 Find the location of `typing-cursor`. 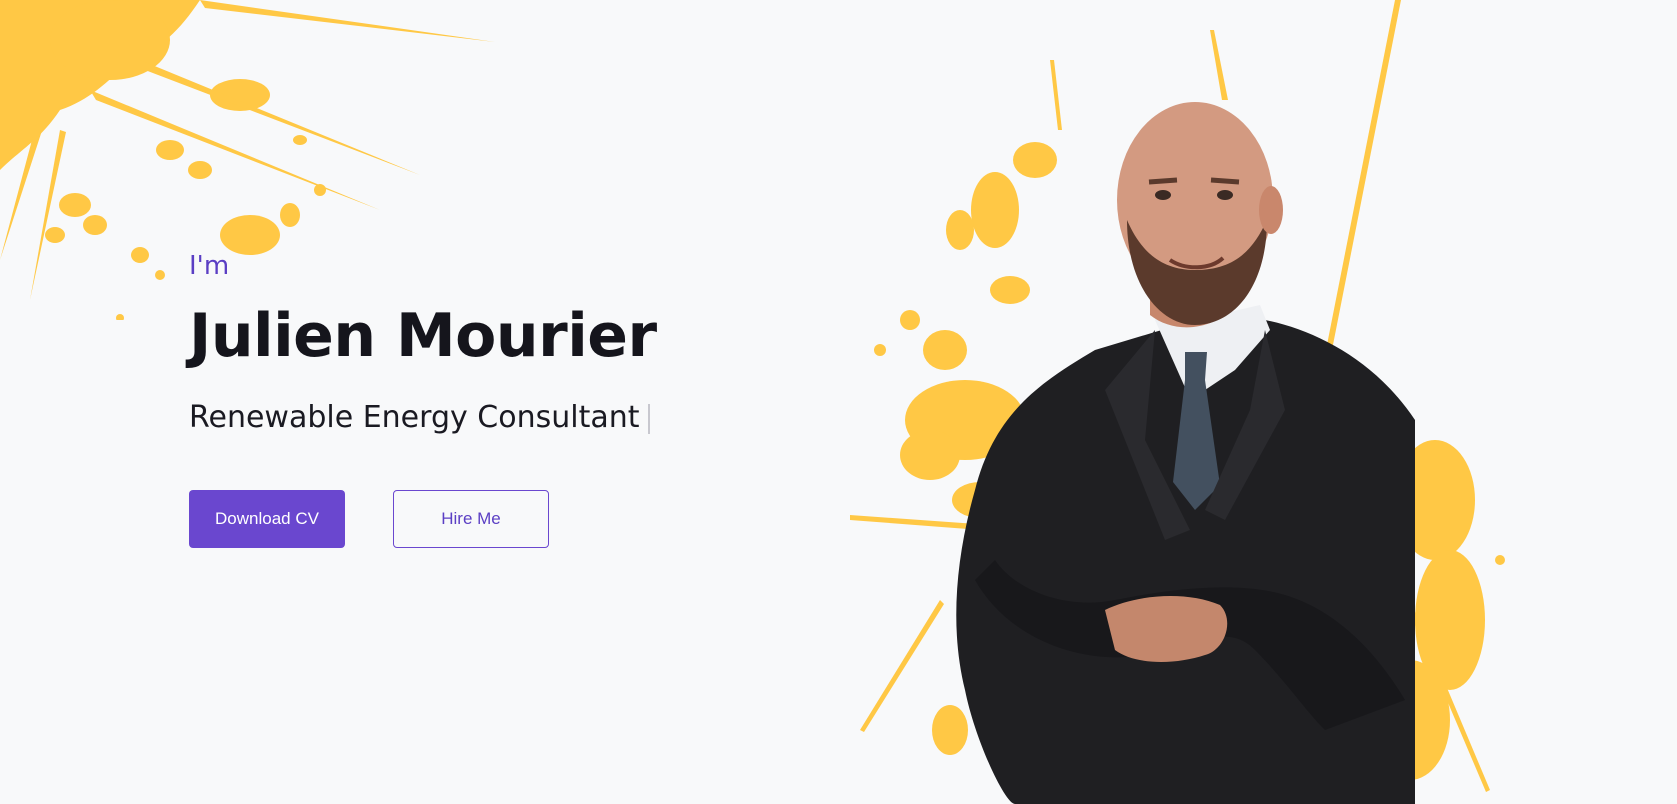

typing-cursor is located at coordinates (648, 418).